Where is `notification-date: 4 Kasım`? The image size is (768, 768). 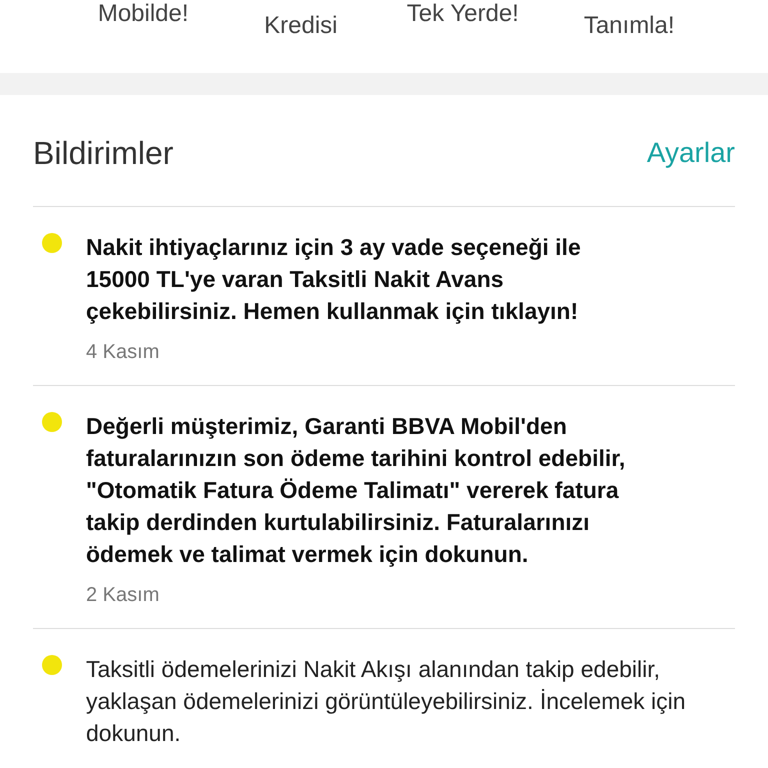 notification-date: 4 Kasım is located at coordinates (123, 352).